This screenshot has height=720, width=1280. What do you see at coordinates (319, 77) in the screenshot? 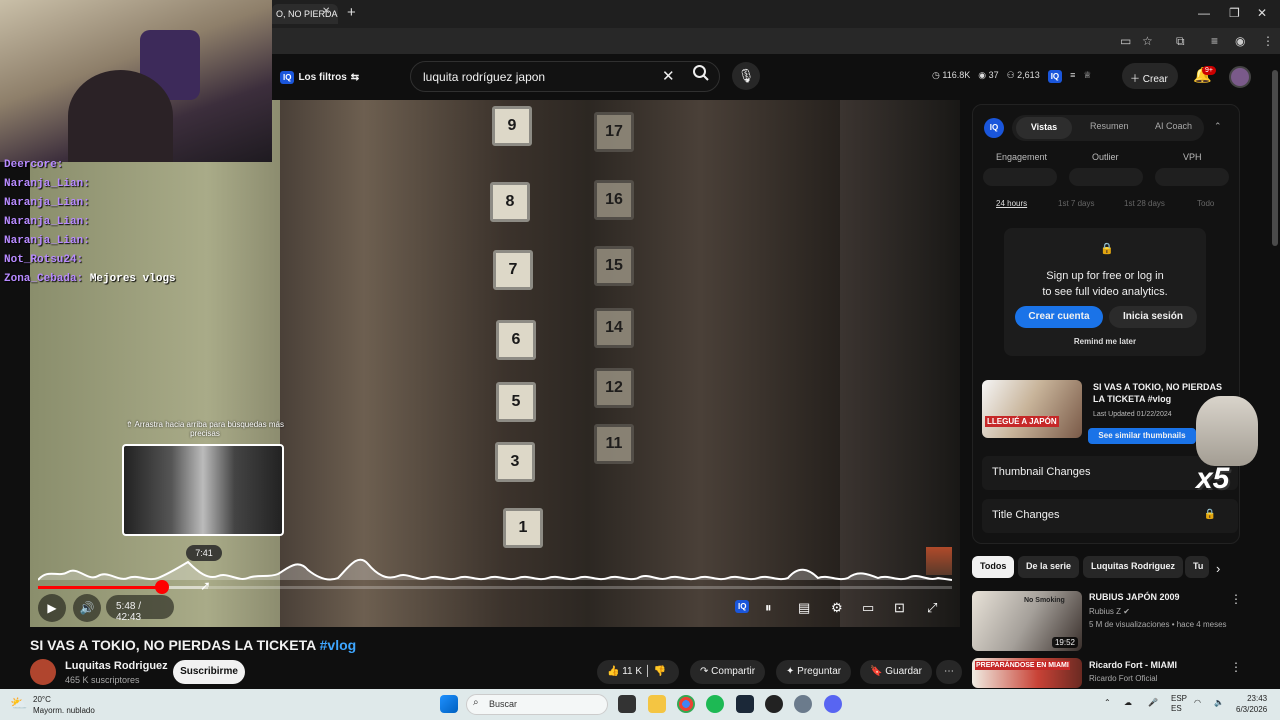
I see `filters-button: IQ Los filtros ⇆` at bounding box center [319, 77].